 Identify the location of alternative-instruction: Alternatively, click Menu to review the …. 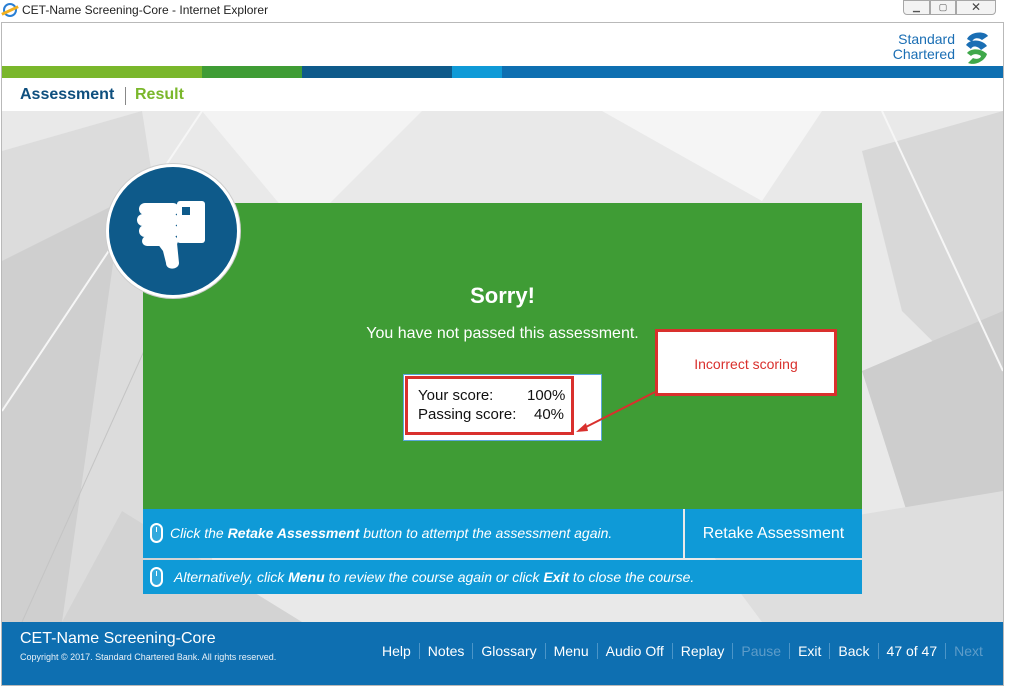
(502, 577).